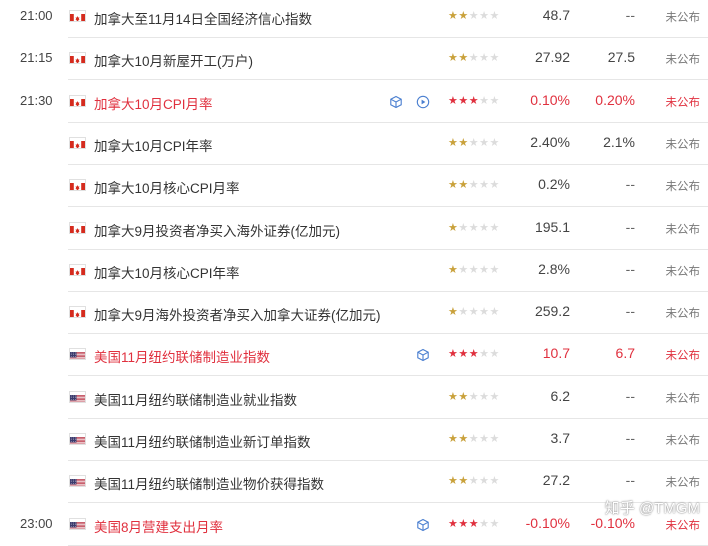  Describe the element at coordinates (354, 229) in the screenshot. I see `calendar-row: 加拿大9月投资者净买入海外证券(亿加元) ★★★★★ 195.1 -- 未公布` at that location.